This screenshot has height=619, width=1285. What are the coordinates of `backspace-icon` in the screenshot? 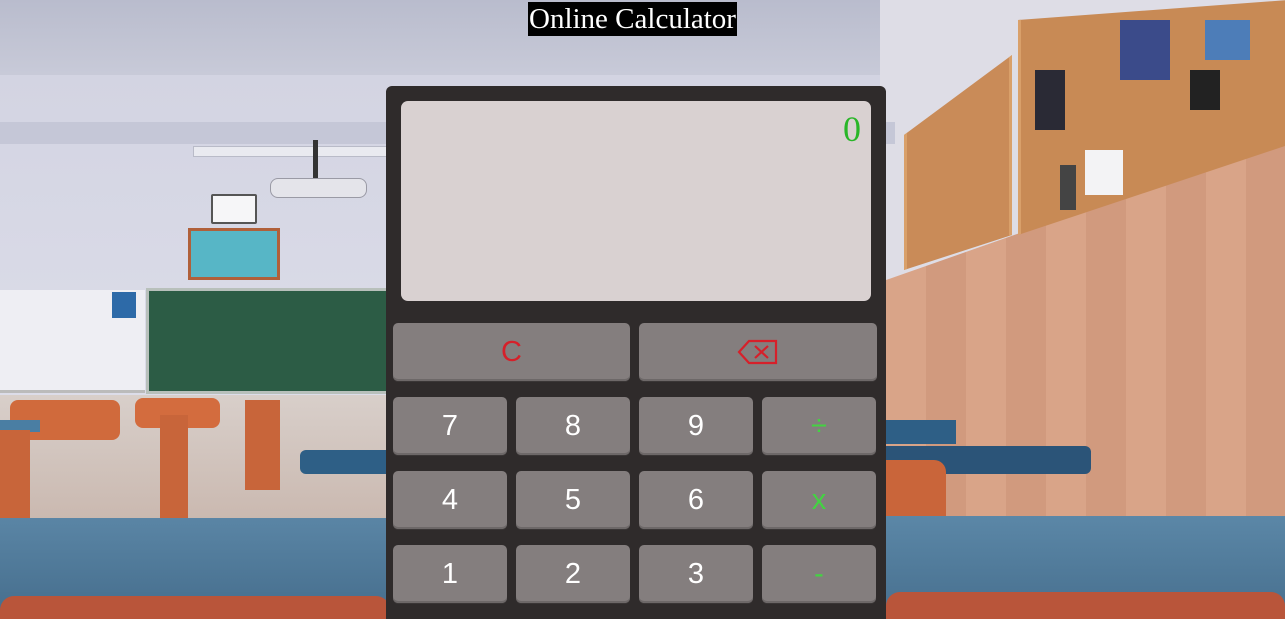 It's located at (757, 352).